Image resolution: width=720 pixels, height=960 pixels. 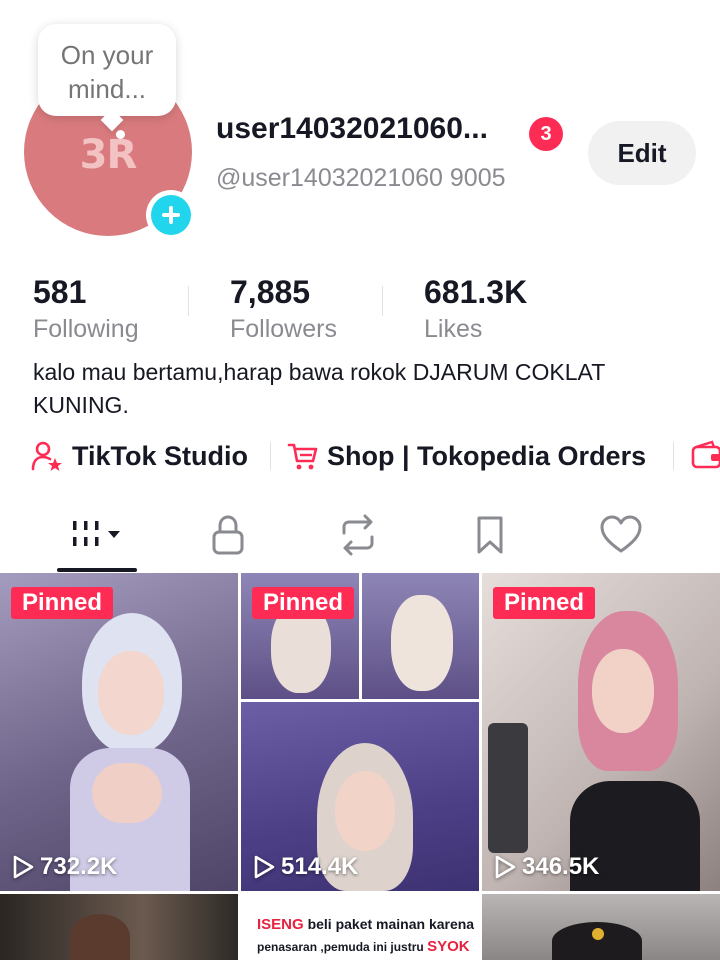 I want to click on repost-icon, so click(x=358, y=535).